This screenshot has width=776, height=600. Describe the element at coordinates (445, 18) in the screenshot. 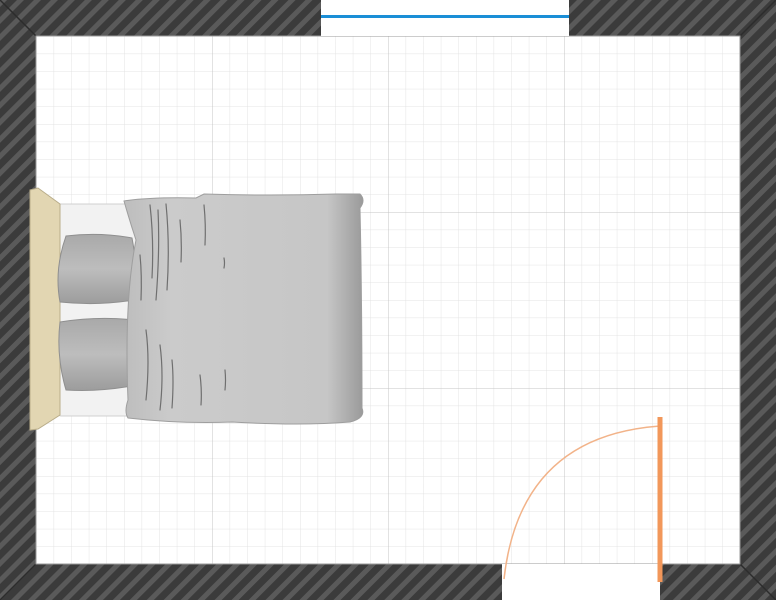

I see `window` at that location.